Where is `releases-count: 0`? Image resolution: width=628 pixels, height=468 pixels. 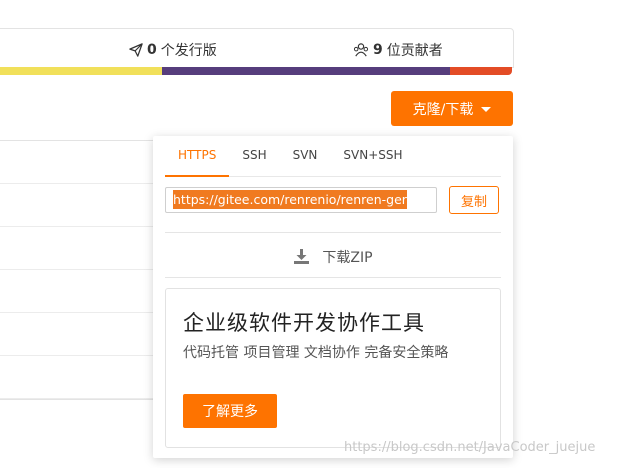
releases-count: 0 is located at coordinates (152, 50).